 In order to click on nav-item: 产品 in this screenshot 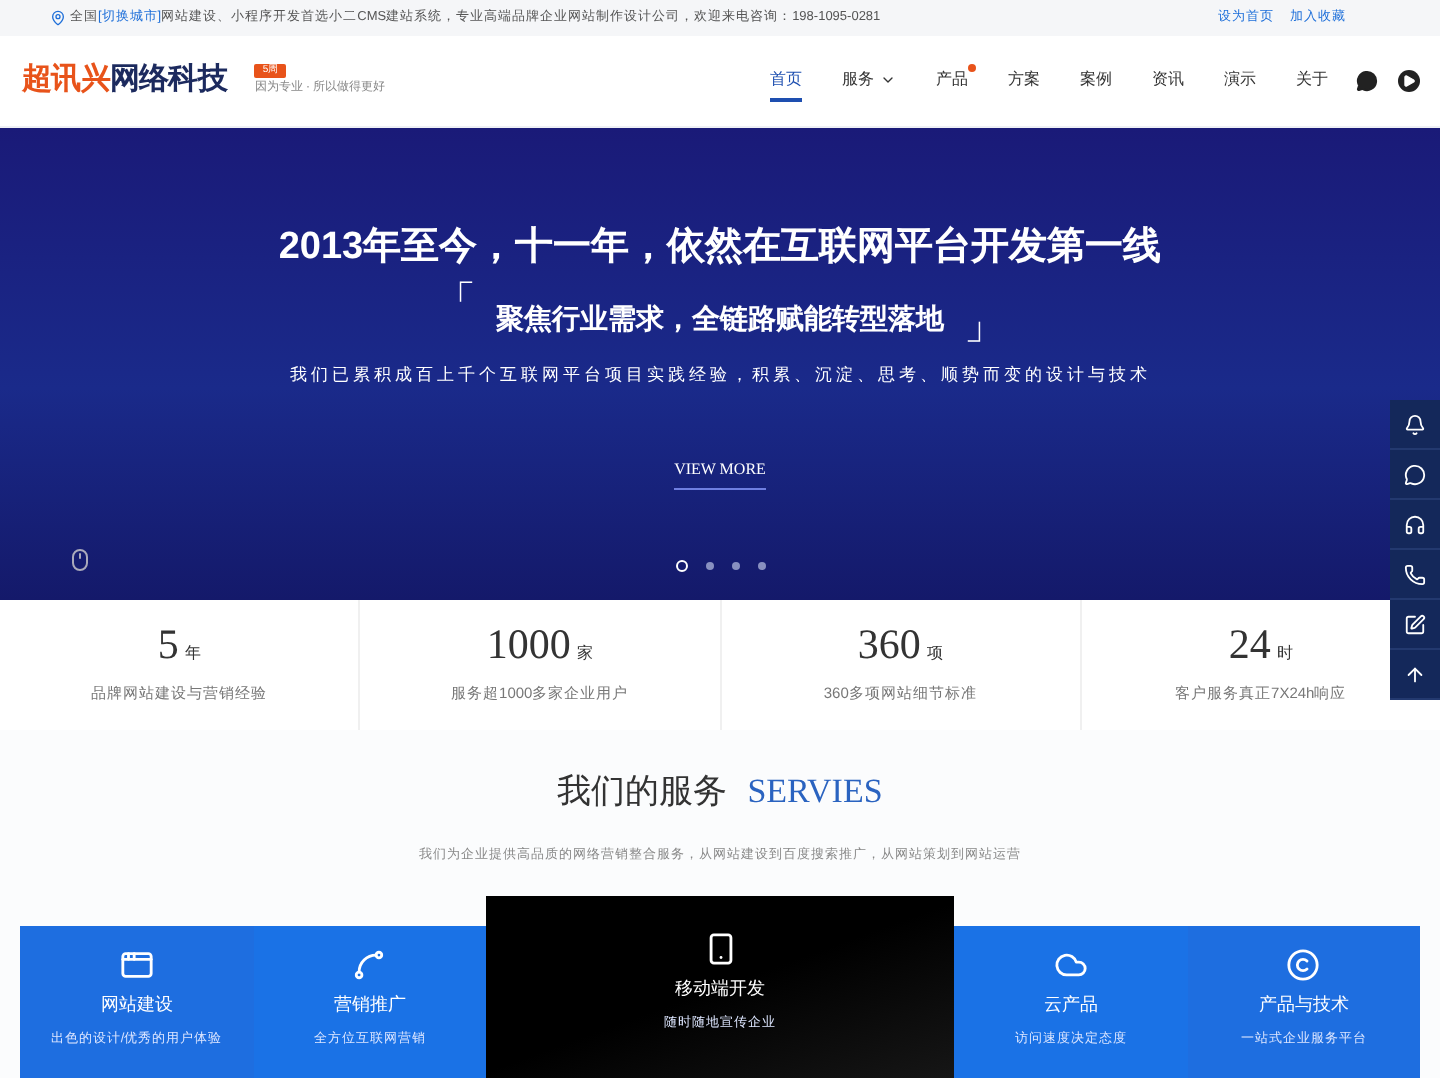, I will do `click(952, 81)`.